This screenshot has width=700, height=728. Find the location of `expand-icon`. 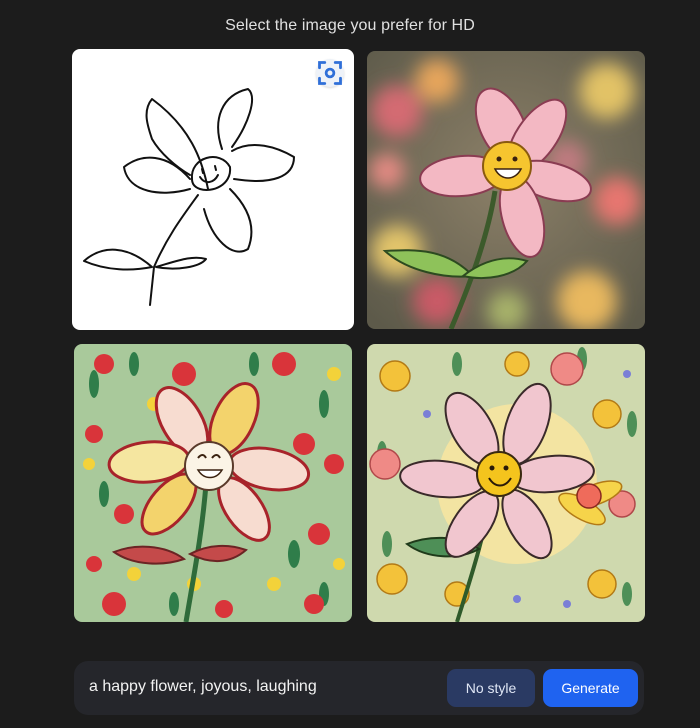

expand-icon is located at coordinates (330, 73).